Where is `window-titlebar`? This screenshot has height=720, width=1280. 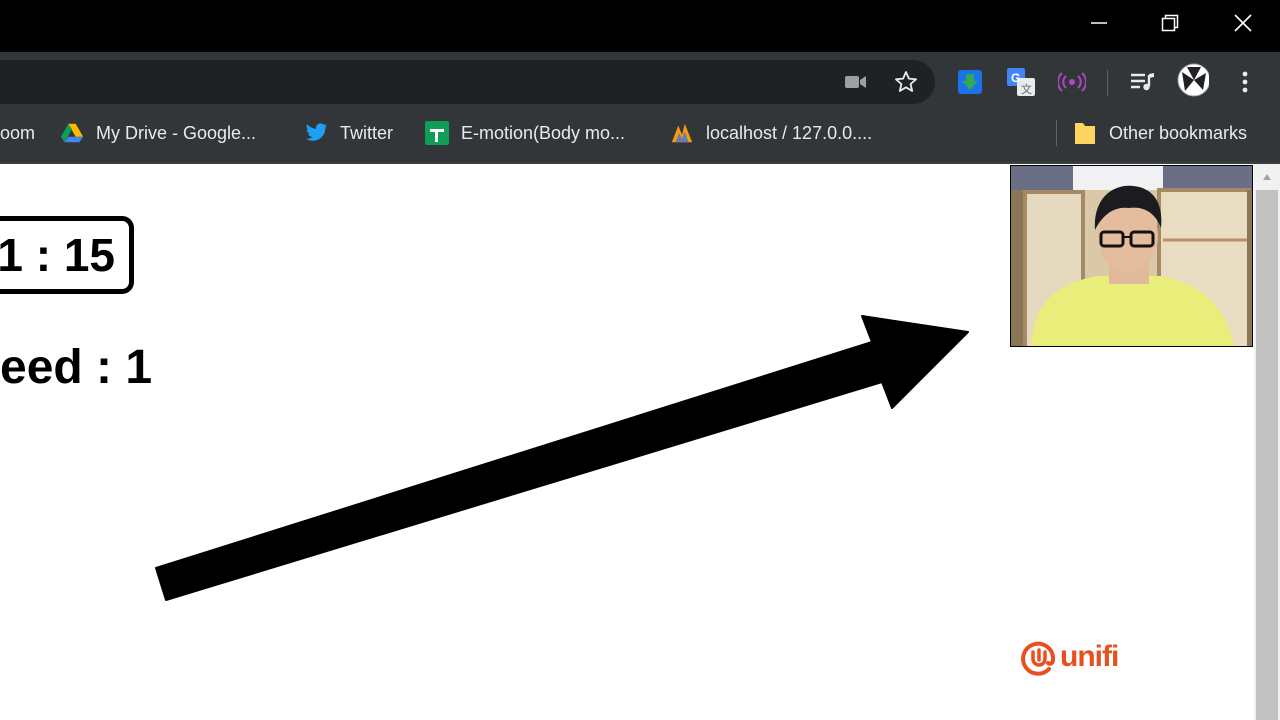 window-titlebar is located at coordinates (640, 26).